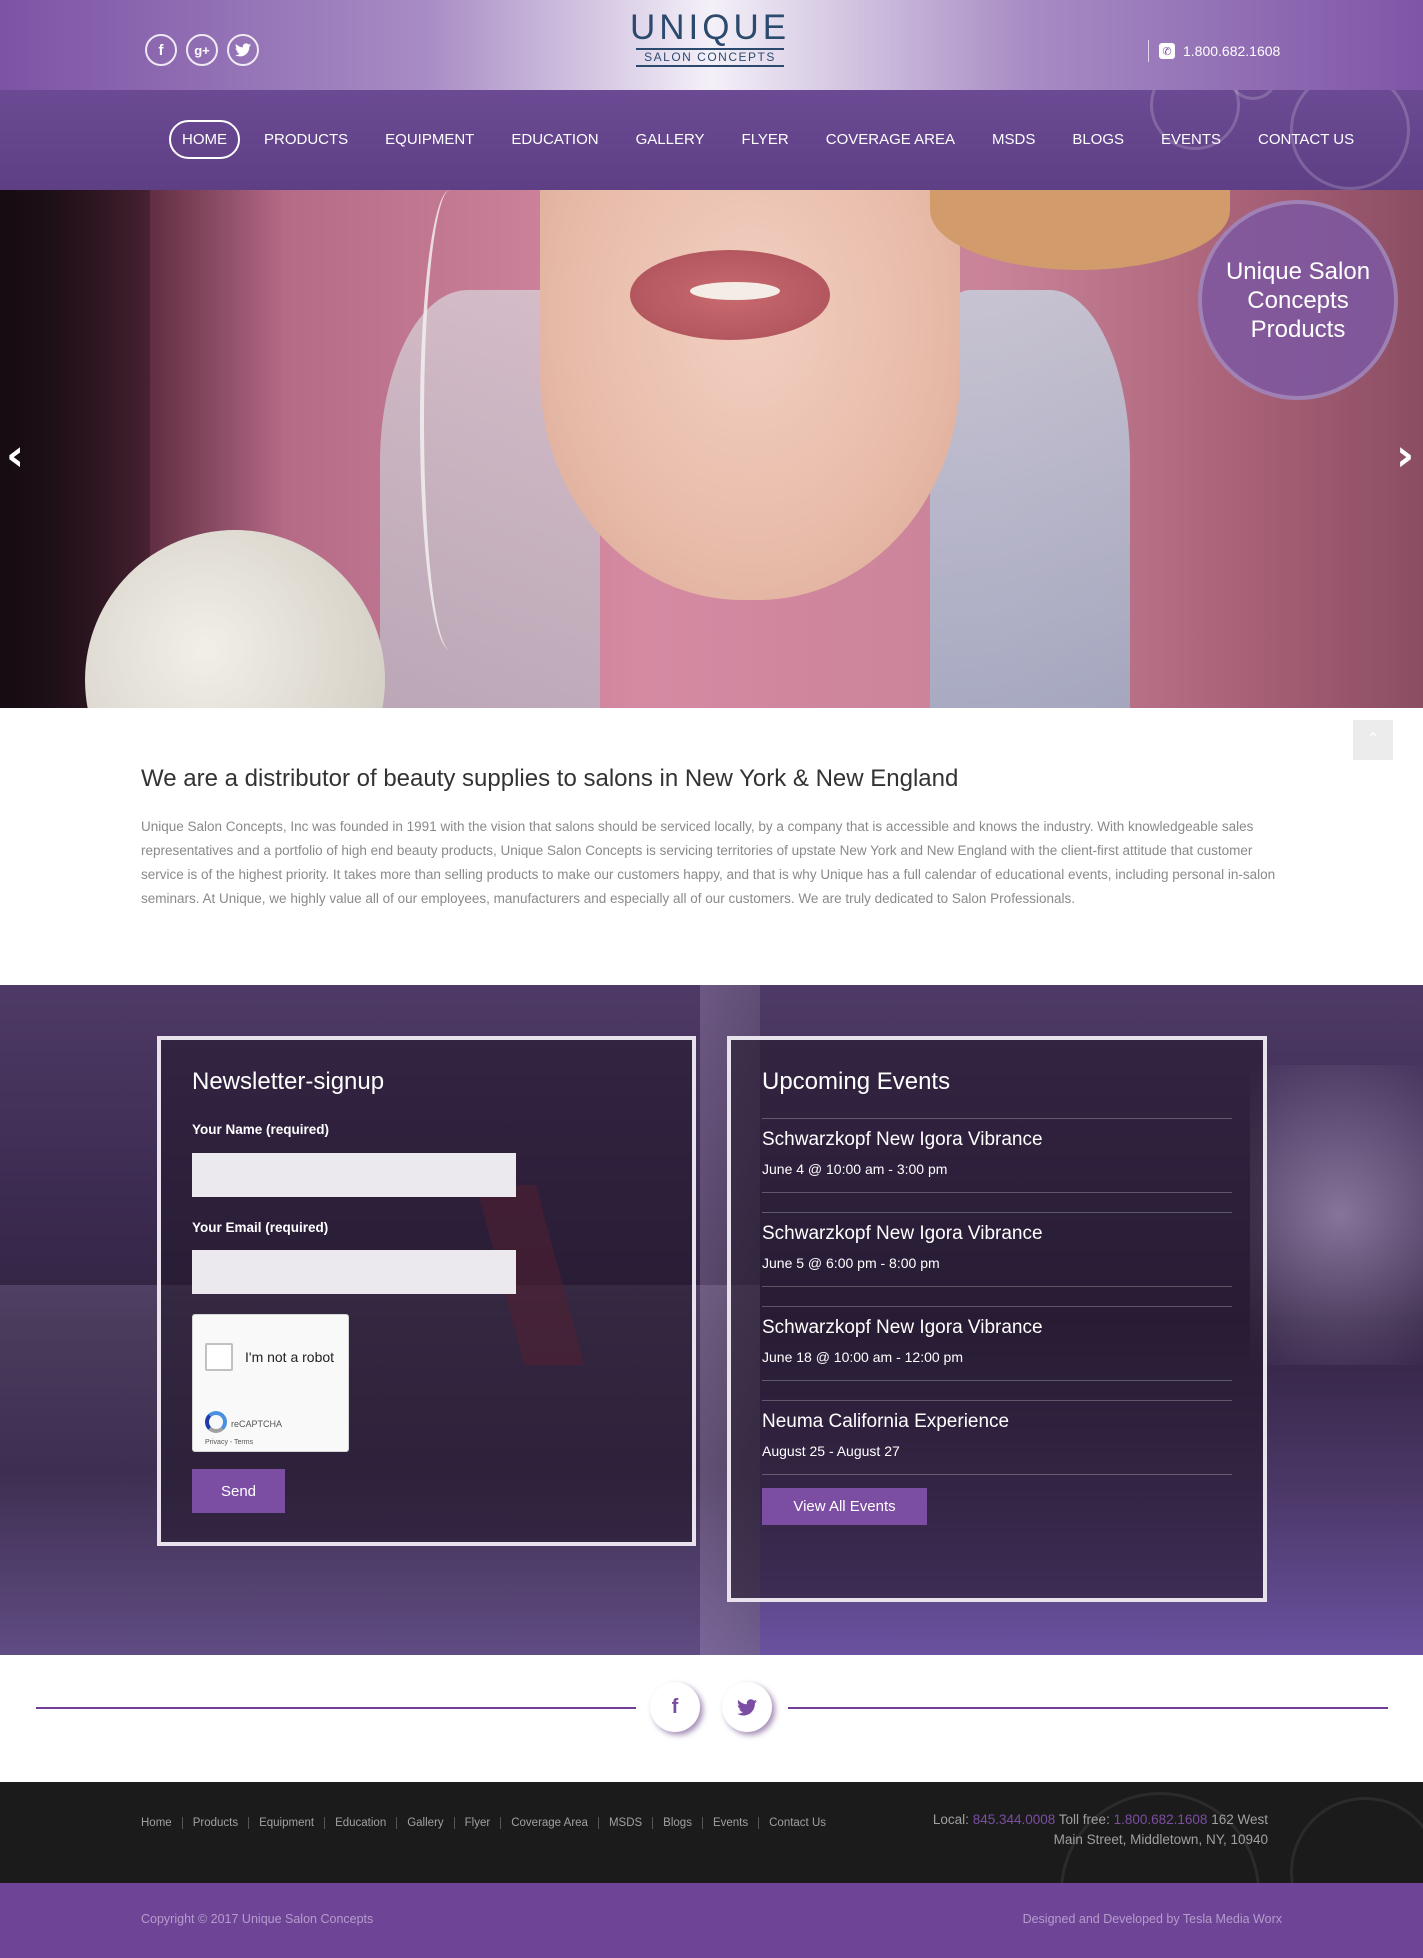 Image resolution: width=1423 pixels, height=1958 pixels. Describe the element at coordinates (288, 1081) in the screenshot. I see `newsletter-title: Newsletter-signup` at that location.